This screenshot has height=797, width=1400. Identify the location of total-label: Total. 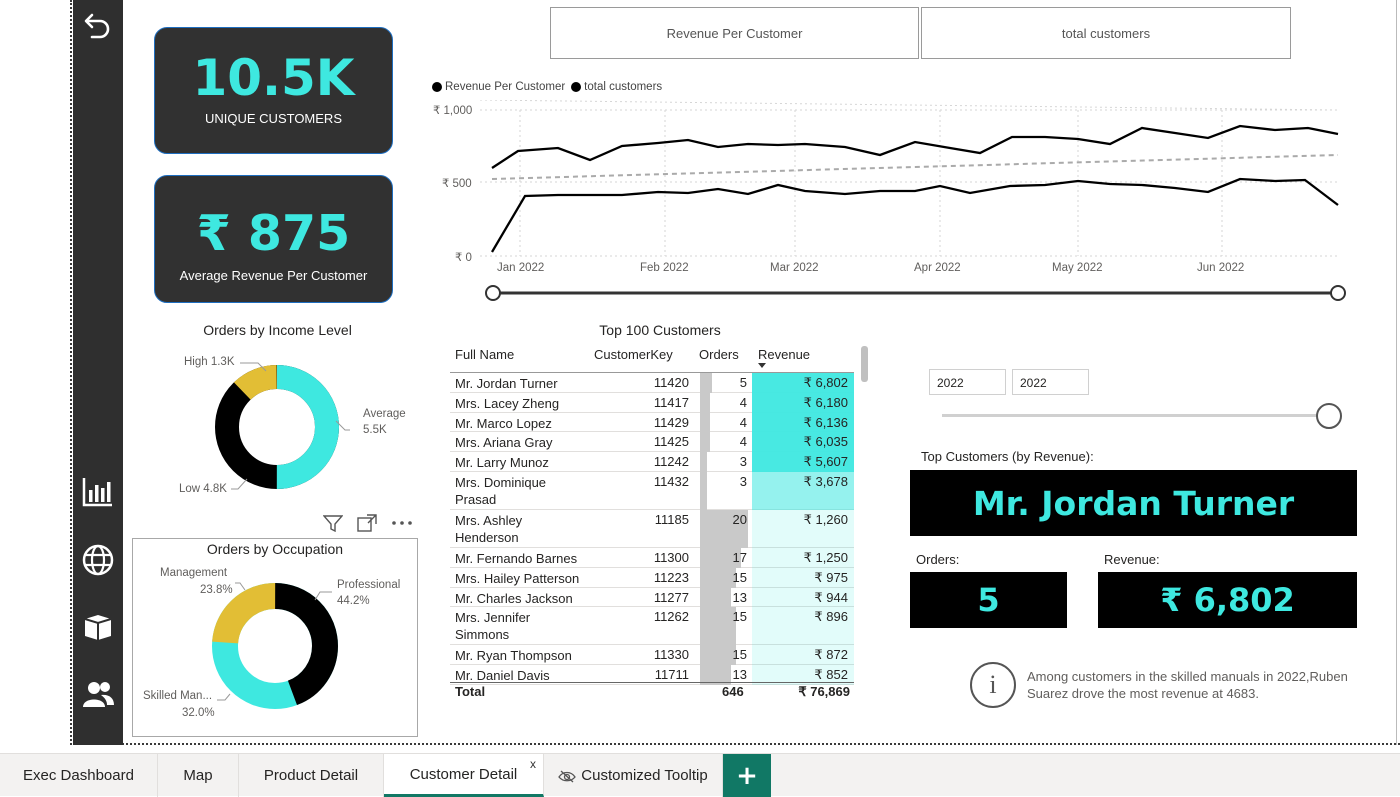
(470, 691).